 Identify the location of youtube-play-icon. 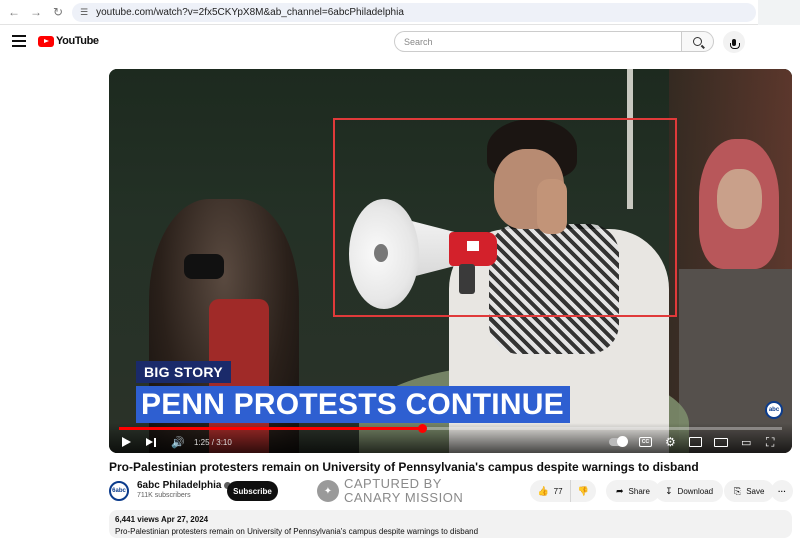
(46, 41).